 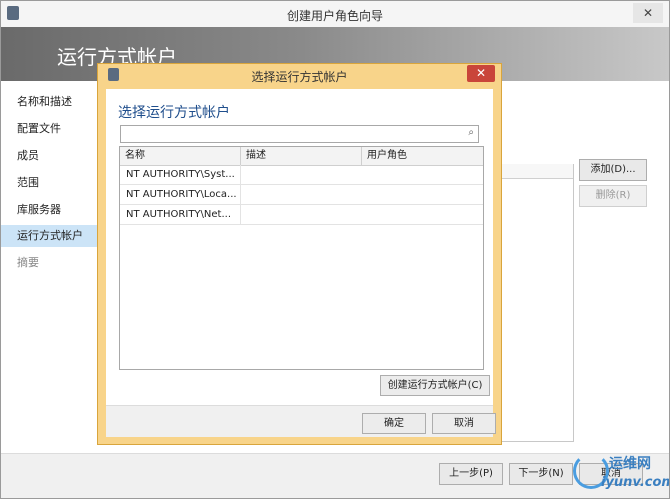 What do you see at coordinates (613, 196) in the screenshot?
I see `remove-button: 删除(R)` at bounding box center [613, 196].